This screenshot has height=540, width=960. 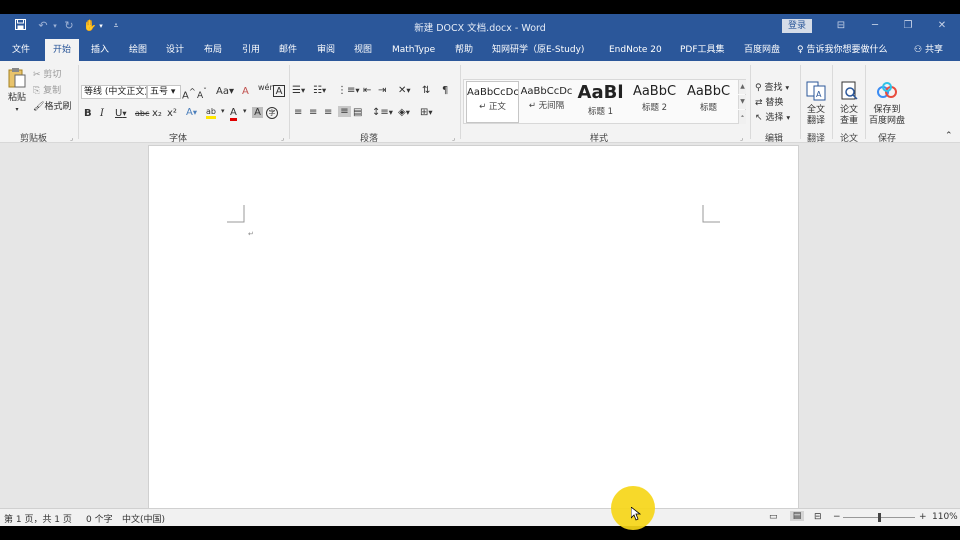 What do you see at coordinates (842, 50) in the screenshot?
I see `tell-me-search: ♀ 告诉我你想要做什么` at bounding box center [842, 50].